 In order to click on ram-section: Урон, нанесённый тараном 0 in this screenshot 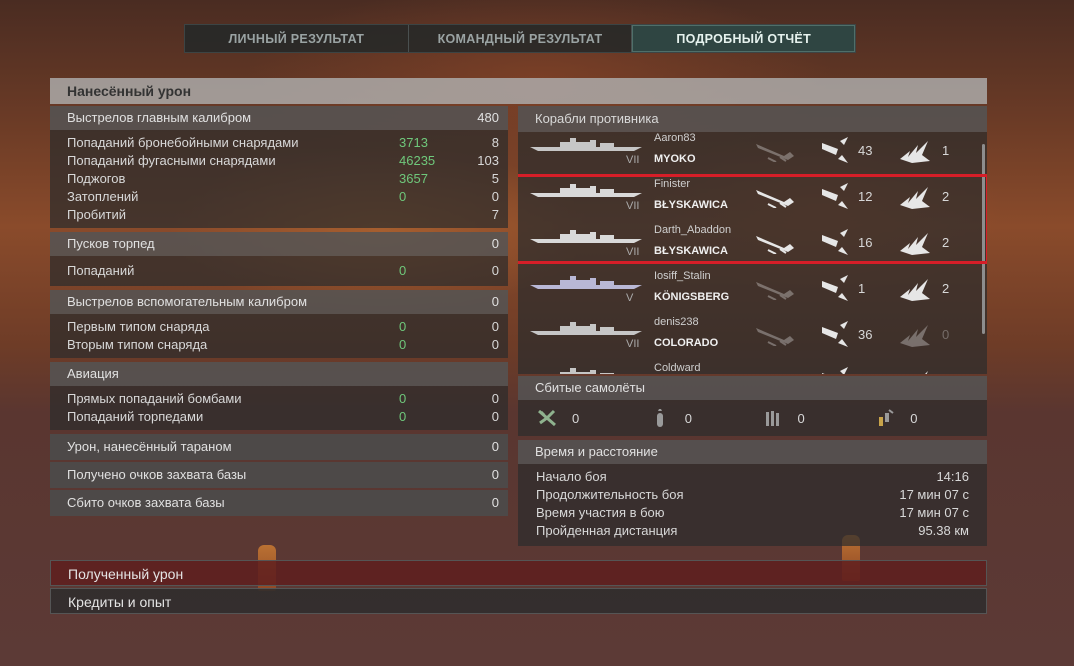, I will do `click(279, 447)`.